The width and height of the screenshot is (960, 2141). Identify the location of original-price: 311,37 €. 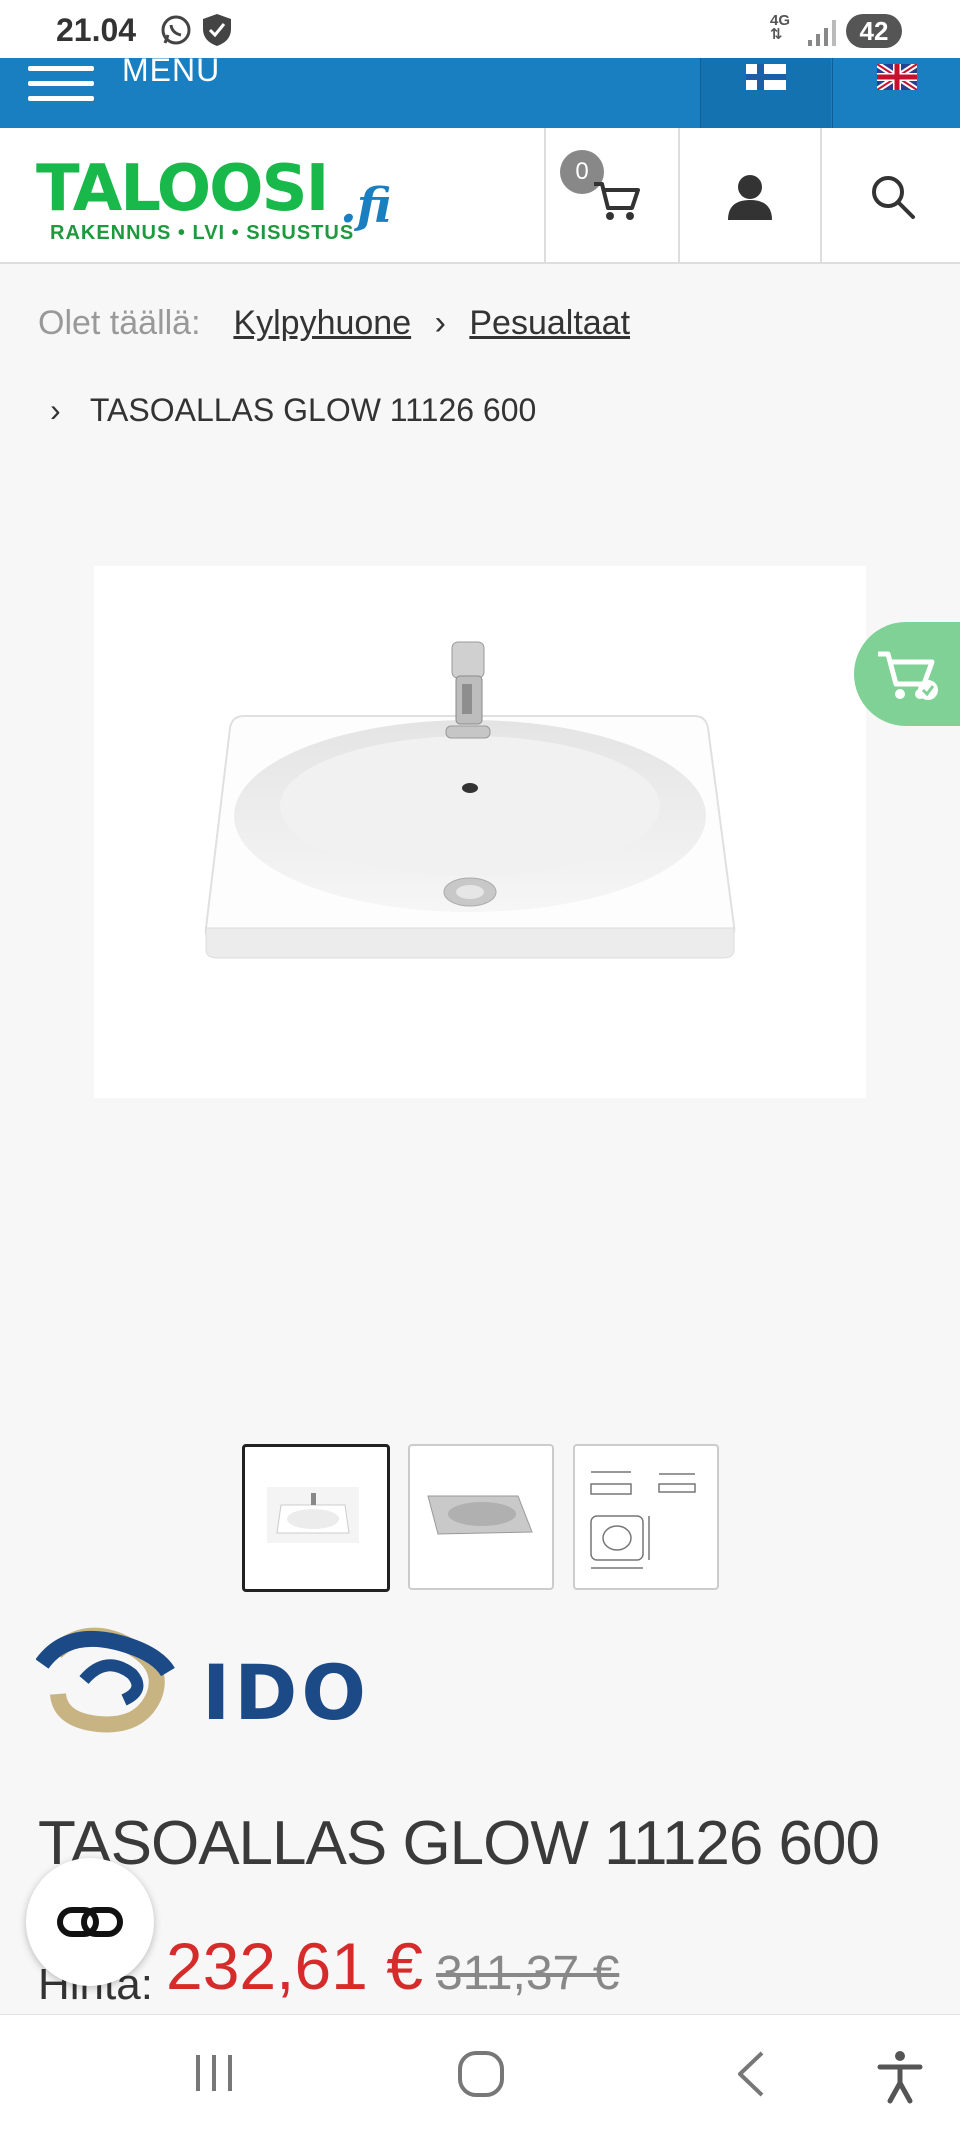
(528, 1973).